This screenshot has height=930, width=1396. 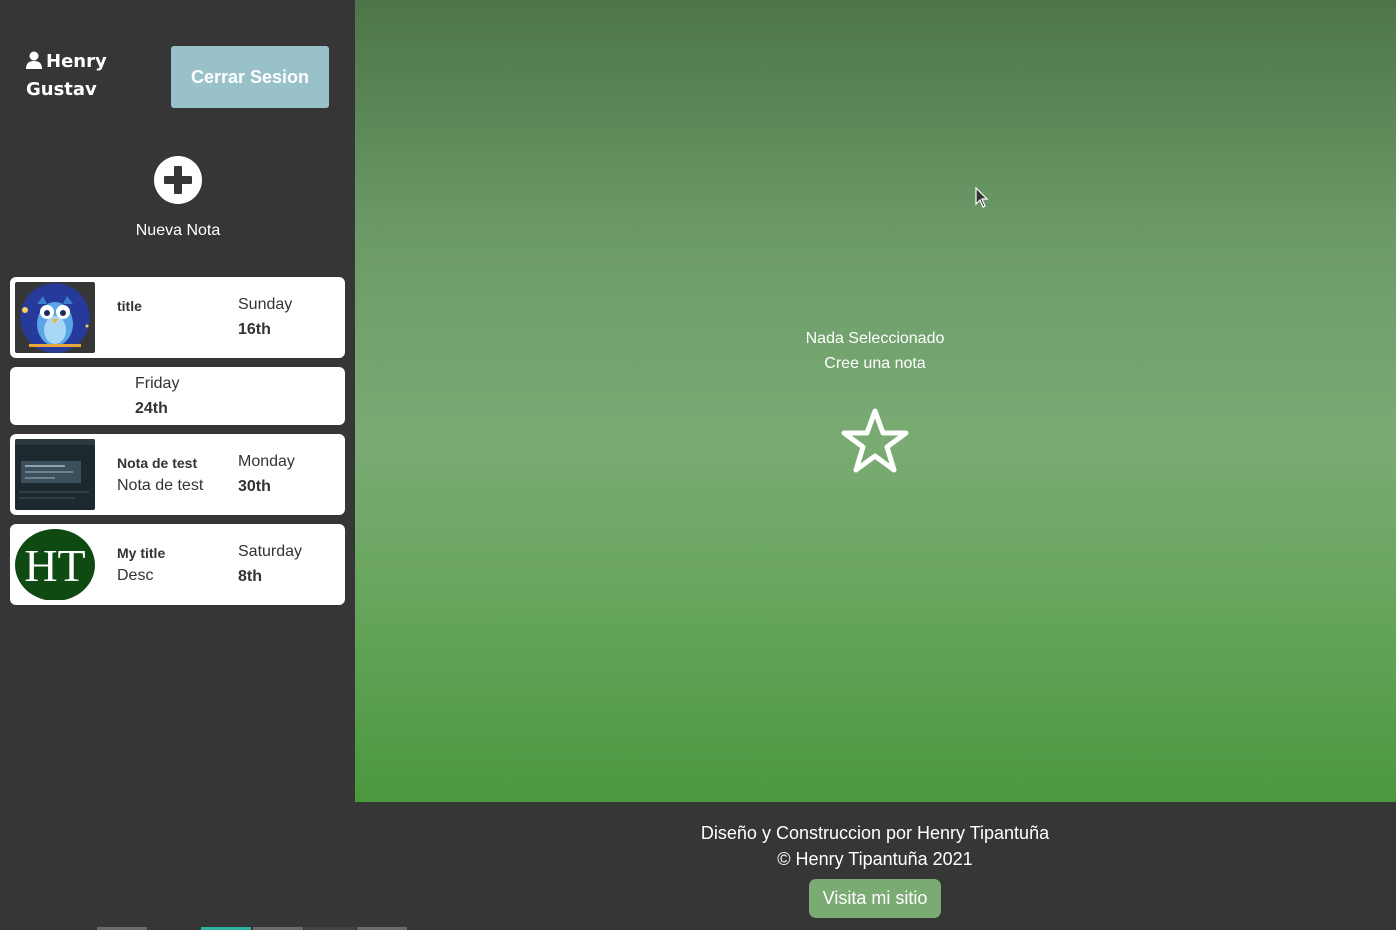 I want to click on entry-date: Sunday 16th, so click(x=288, y=317).